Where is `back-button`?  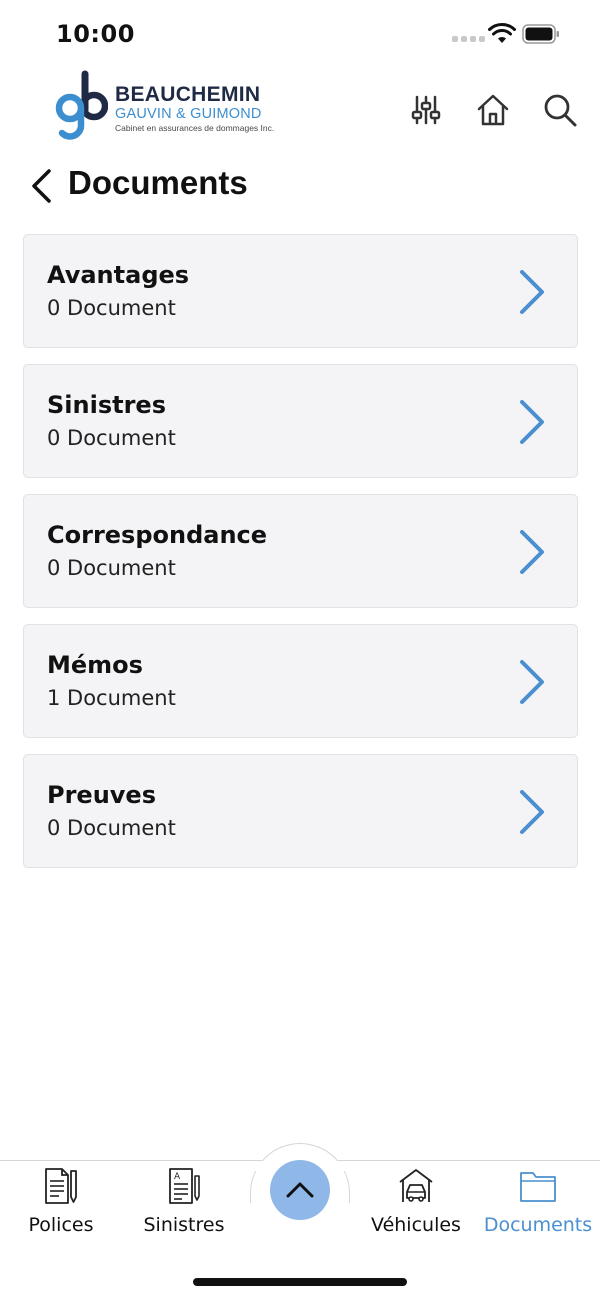
back-button is located at coordinates (41, 186).